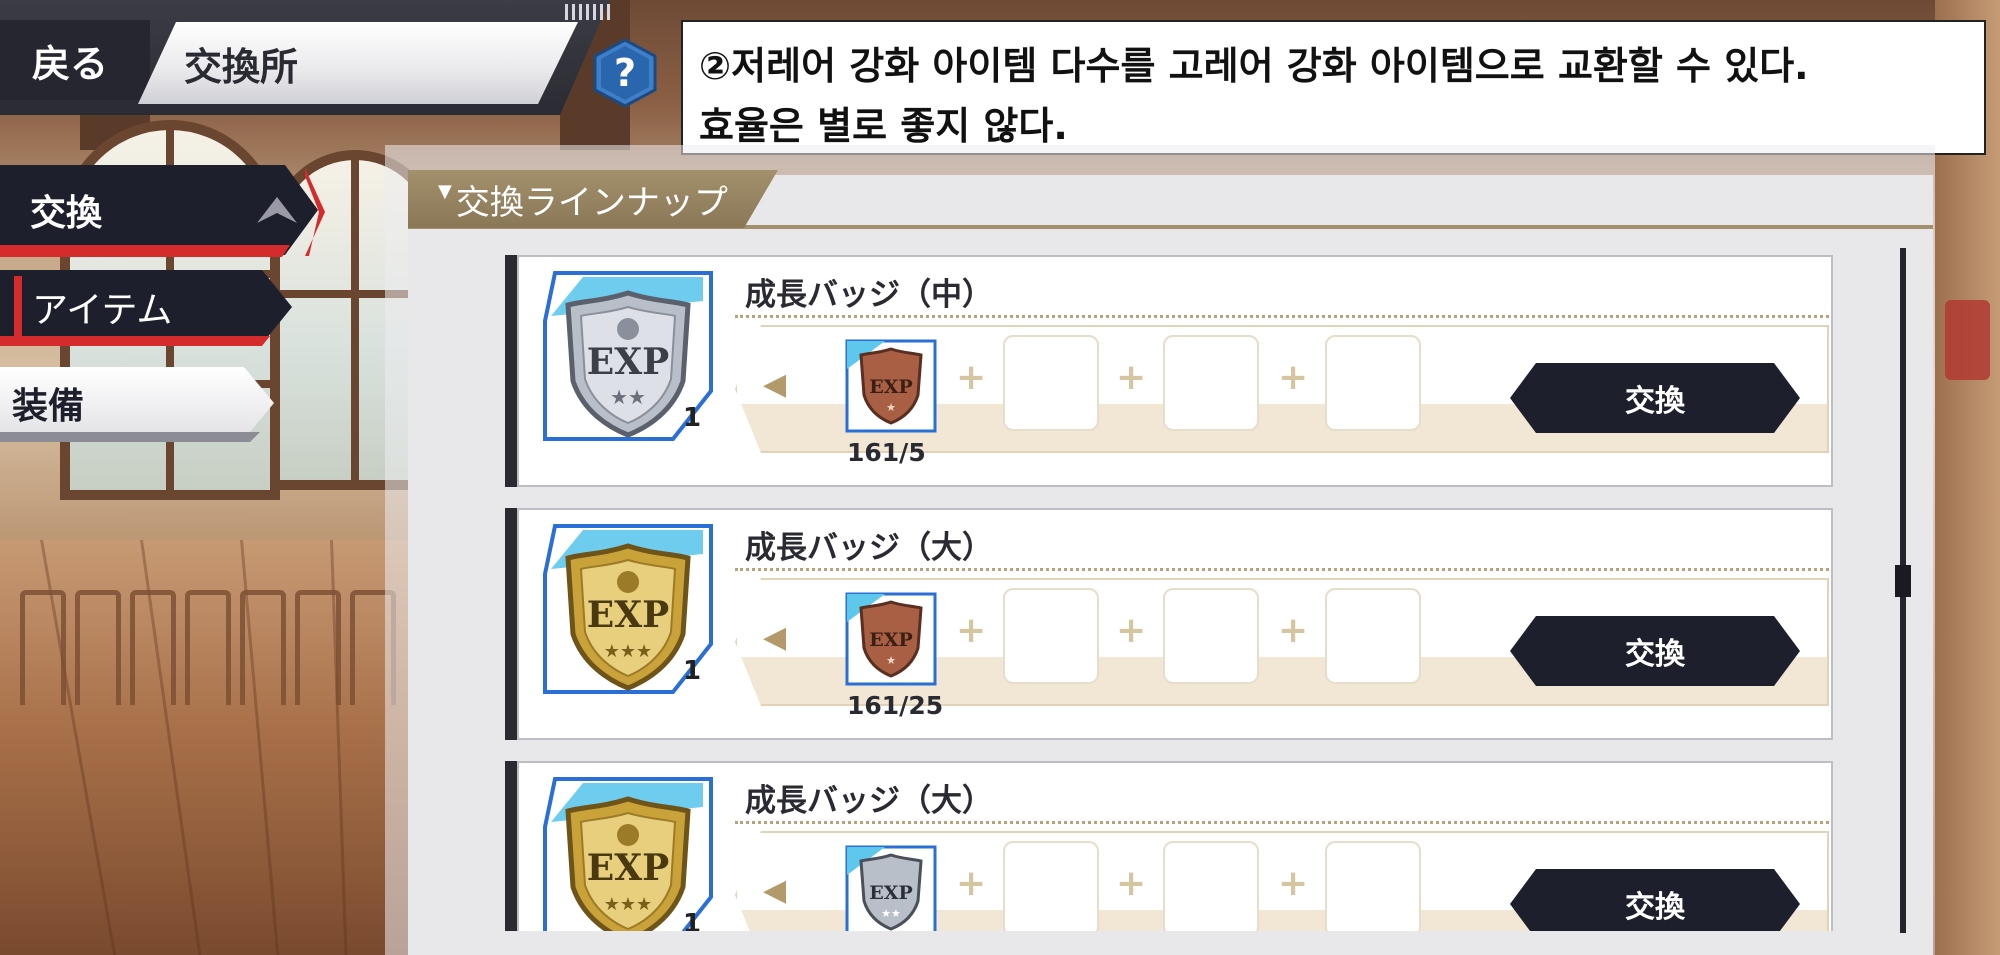  I want to click on menu-exchange-label: 交換, so click(66, 213).